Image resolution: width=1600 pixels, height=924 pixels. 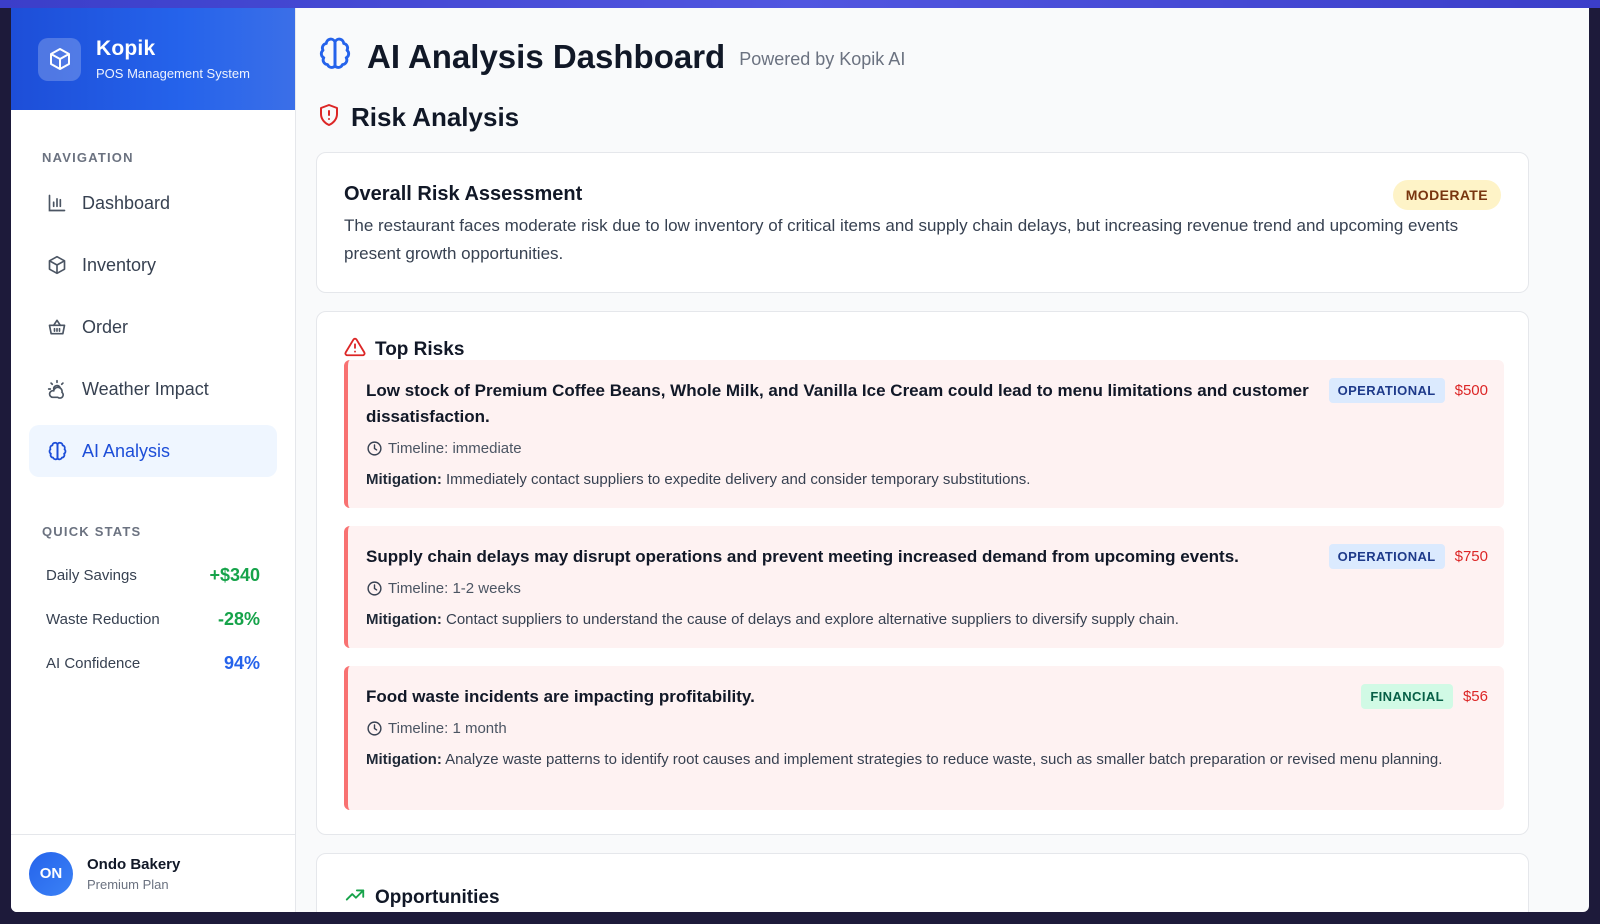 I want to click on sidebar-item-weather-impact: Weather Impact, so click(x=153, y=389).